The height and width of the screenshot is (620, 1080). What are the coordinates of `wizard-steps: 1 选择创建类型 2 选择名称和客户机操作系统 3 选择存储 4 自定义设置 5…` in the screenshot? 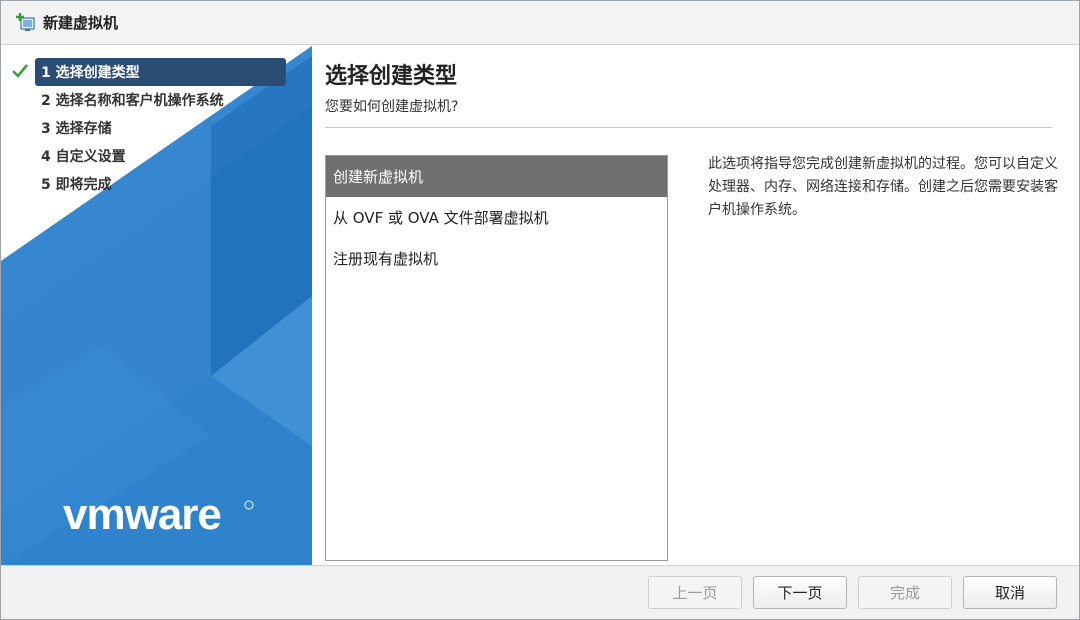 It's located at (156, 128).